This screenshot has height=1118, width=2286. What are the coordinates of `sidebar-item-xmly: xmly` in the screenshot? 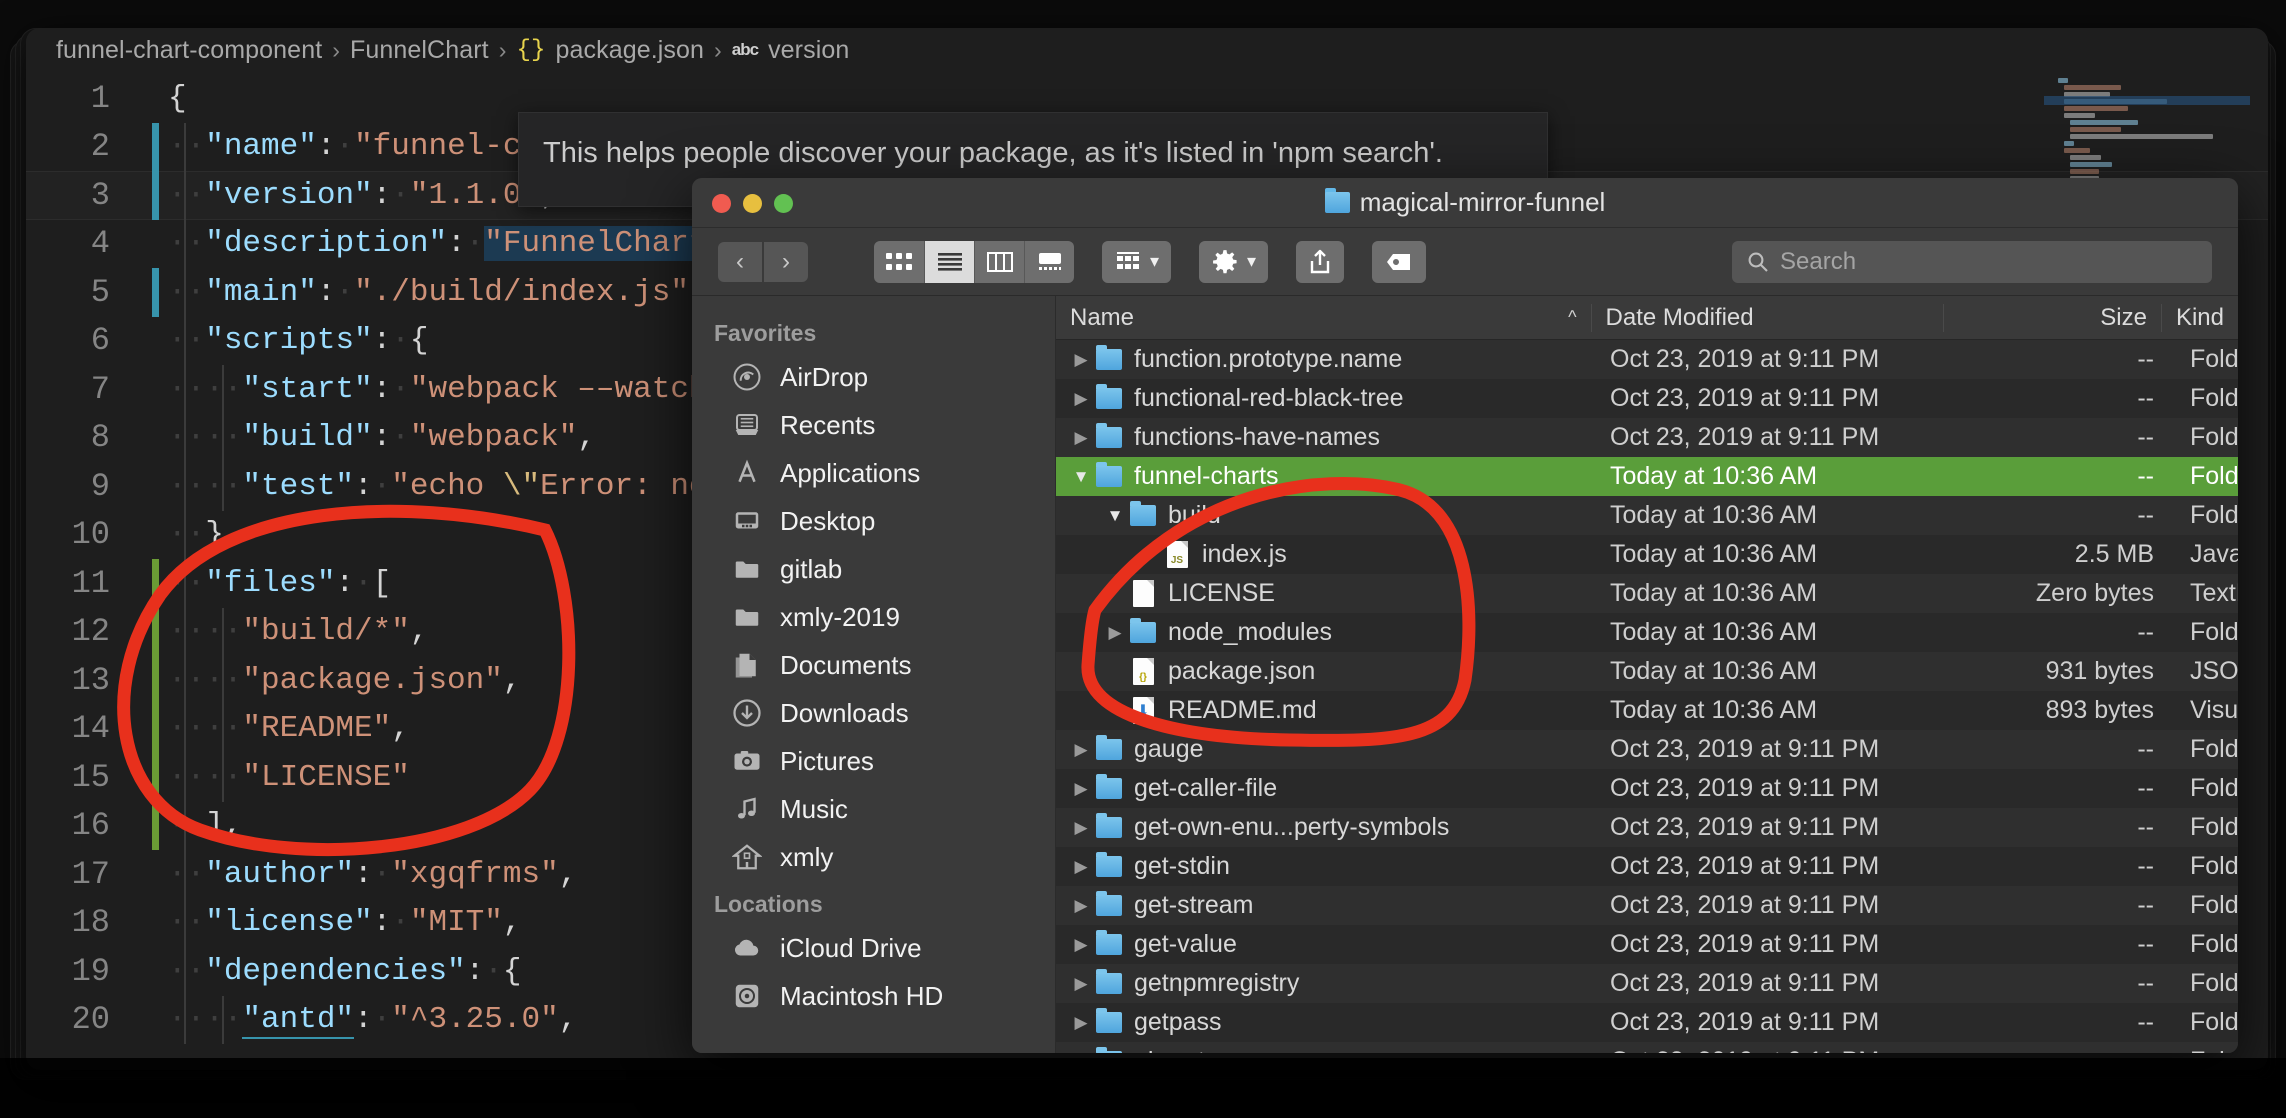 It's located at (873, 857).